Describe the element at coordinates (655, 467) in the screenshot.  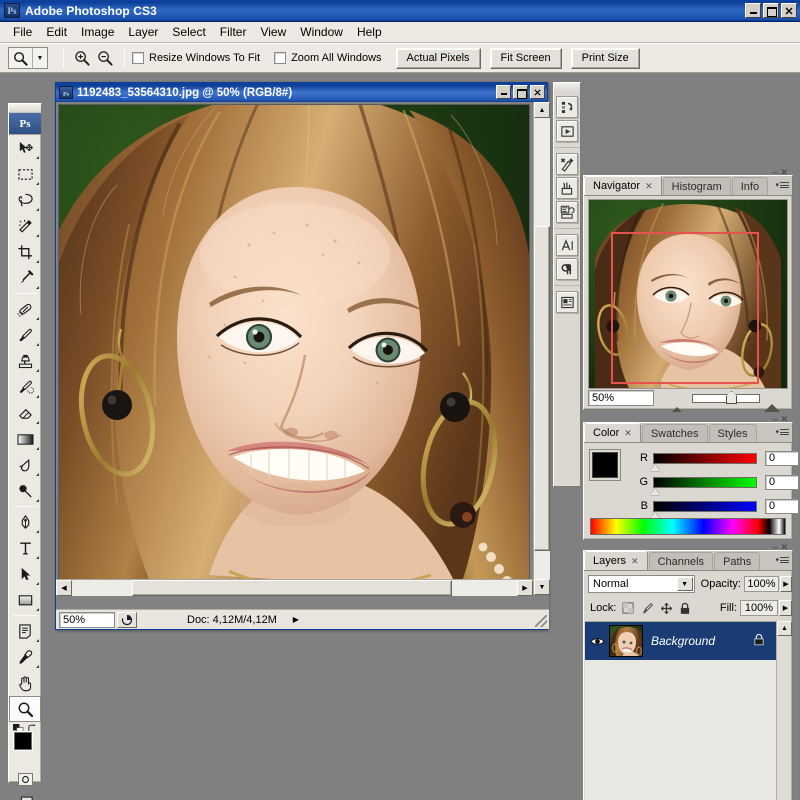
I see `red-slider-thumb` at that location.